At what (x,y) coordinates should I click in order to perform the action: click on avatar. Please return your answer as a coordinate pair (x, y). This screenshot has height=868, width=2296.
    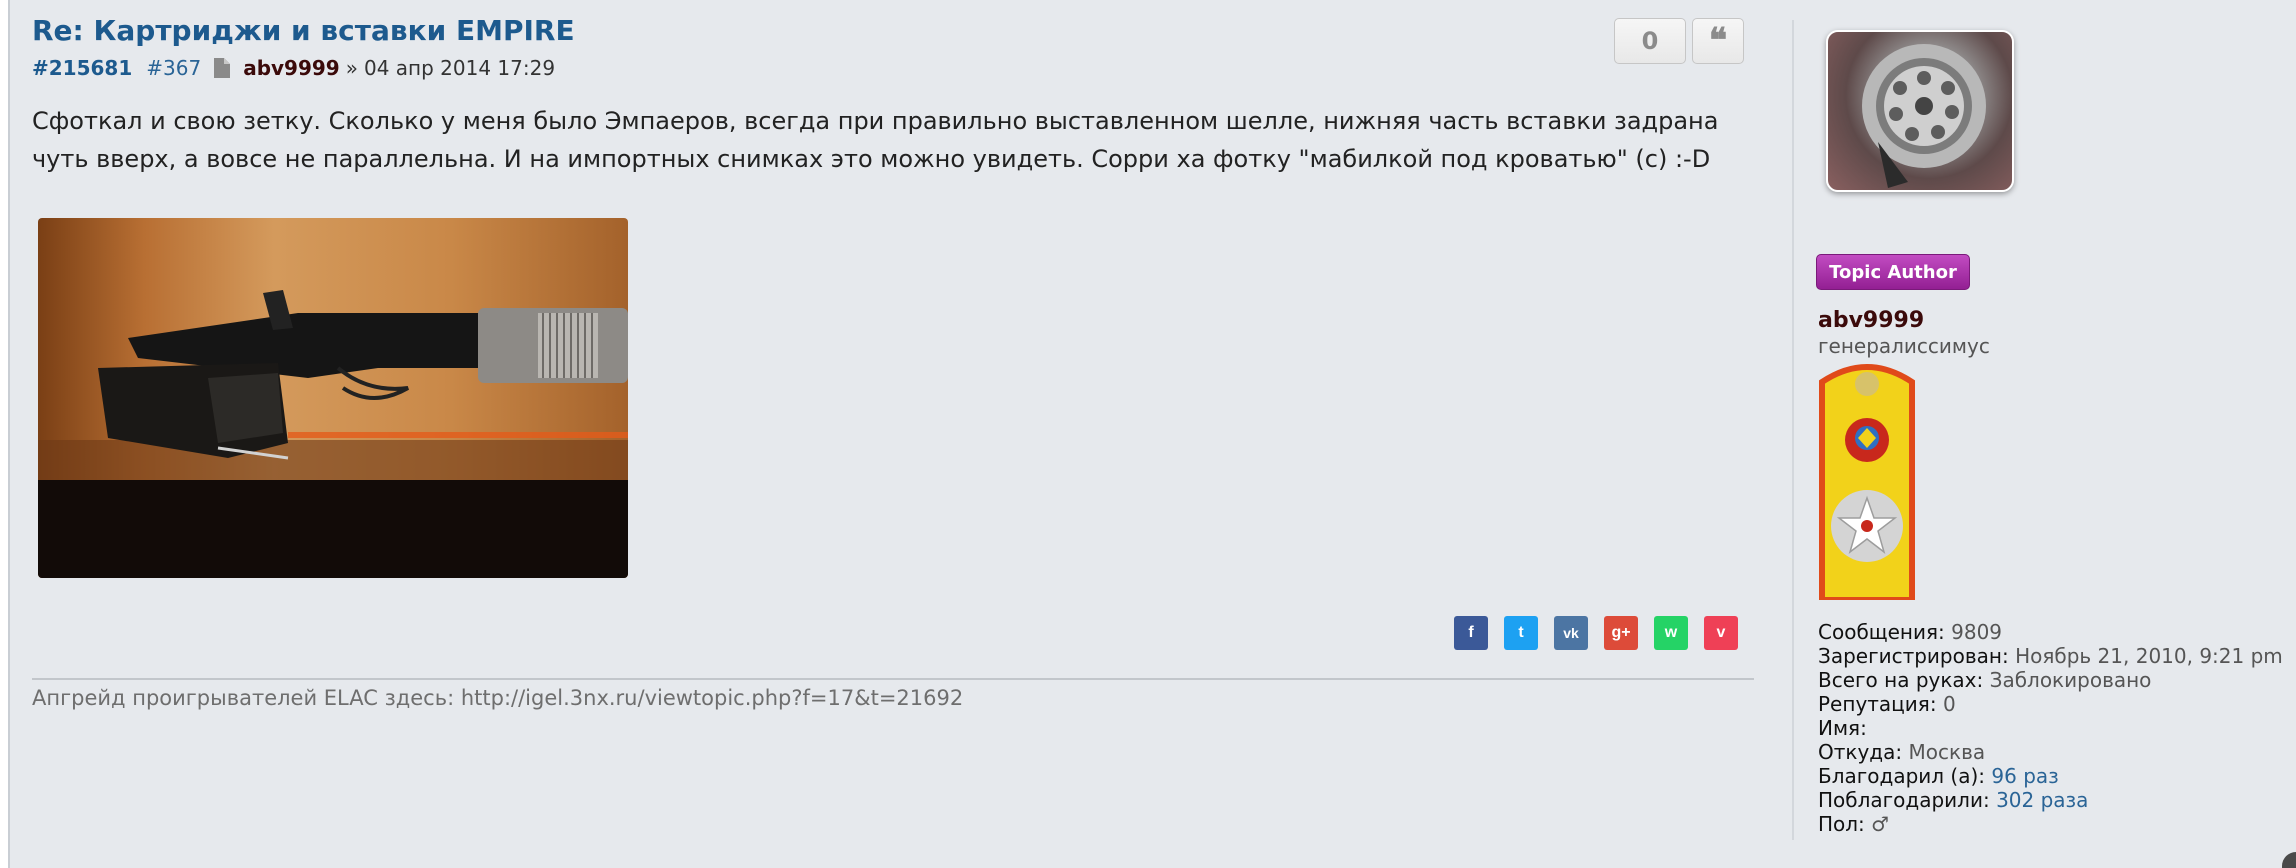
    Looking at the image, I should click on (1920, 111).